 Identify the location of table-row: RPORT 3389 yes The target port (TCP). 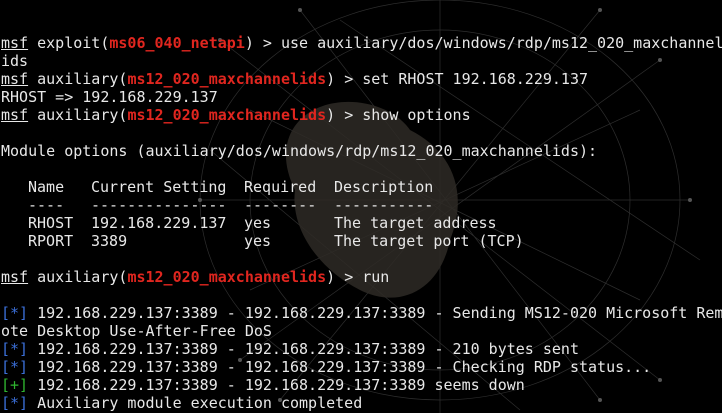
(361, 241).